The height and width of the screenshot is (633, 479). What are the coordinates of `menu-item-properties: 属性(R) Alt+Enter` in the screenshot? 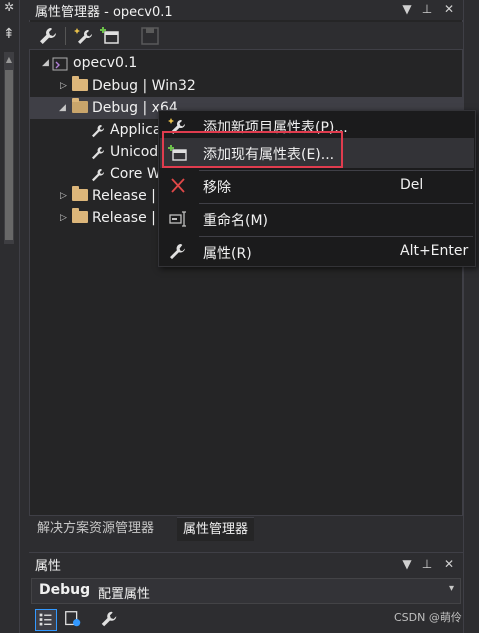 It's located at (317, 252).